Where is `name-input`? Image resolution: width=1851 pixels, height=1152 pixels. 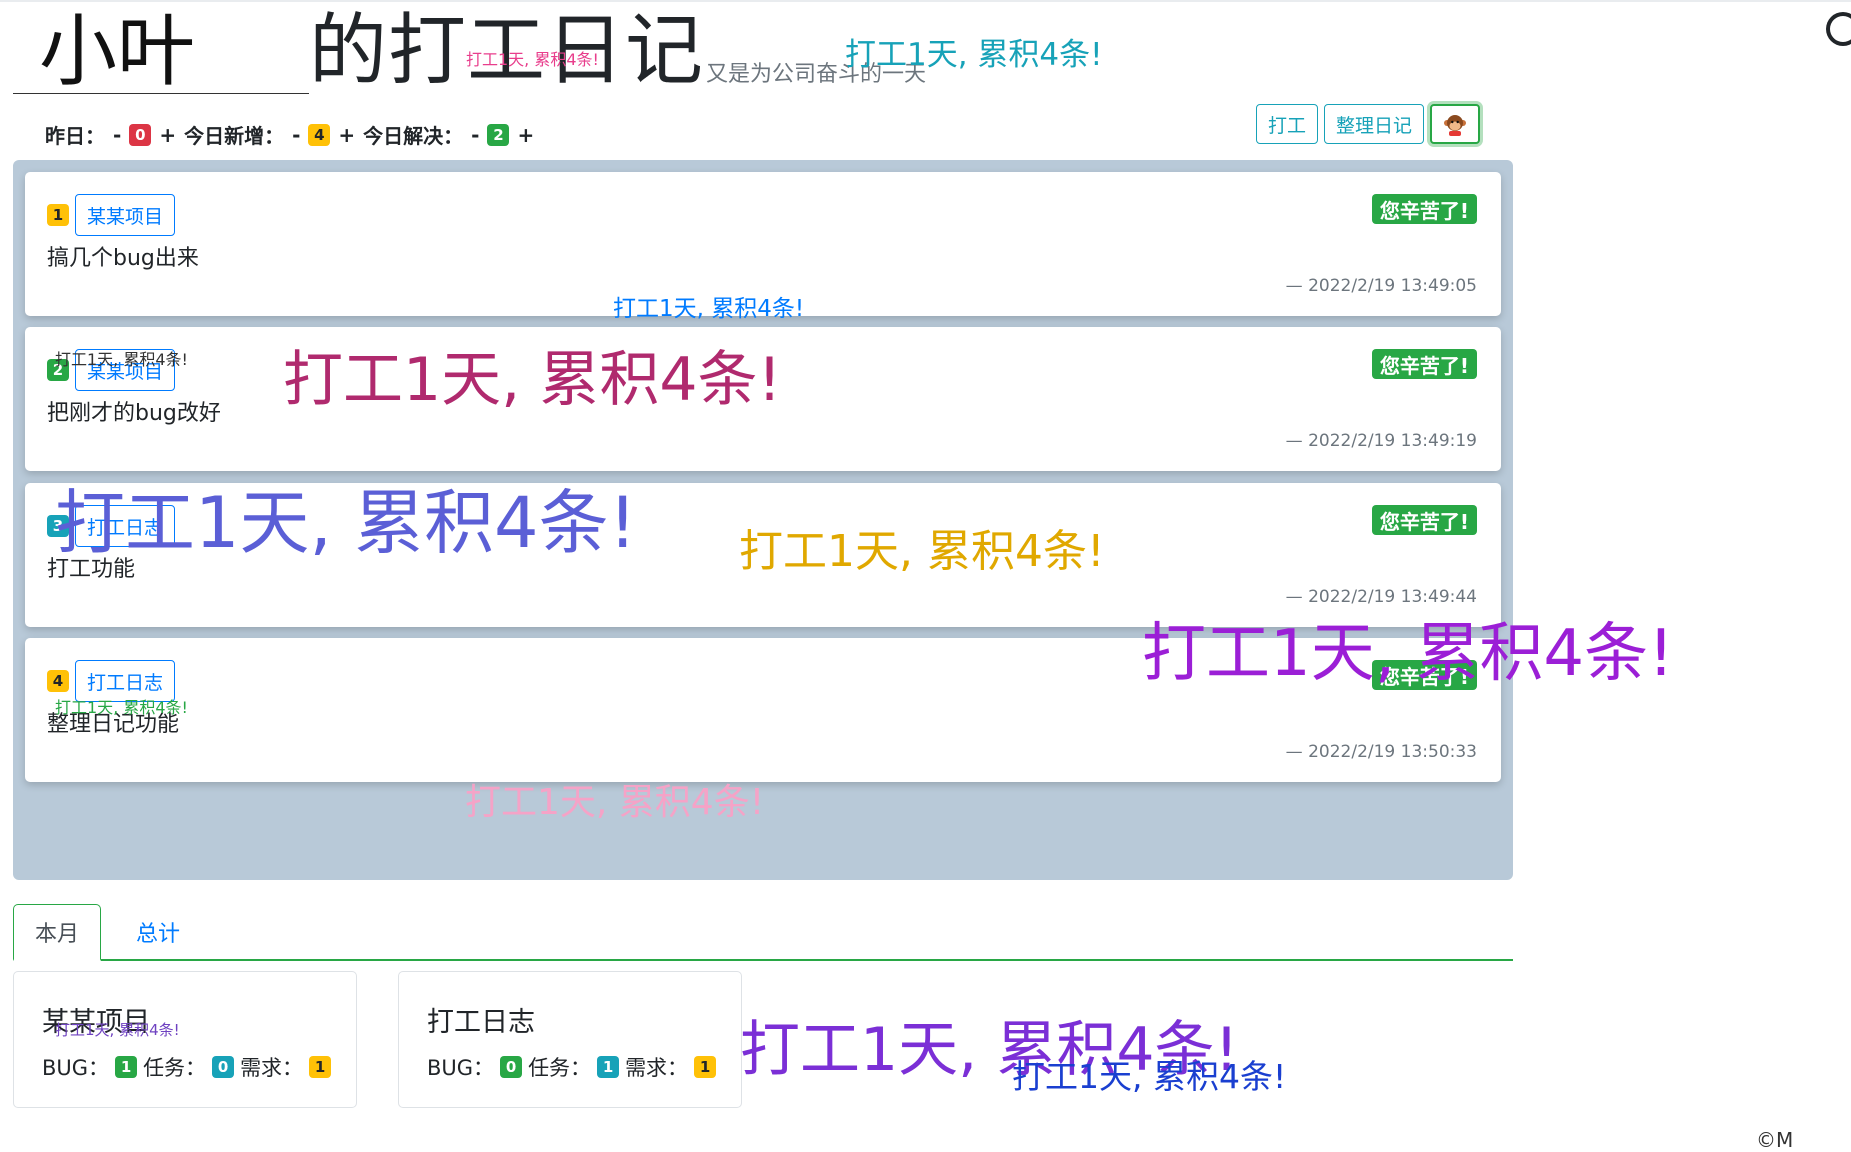 name-input is located at coordinates (161, 52).